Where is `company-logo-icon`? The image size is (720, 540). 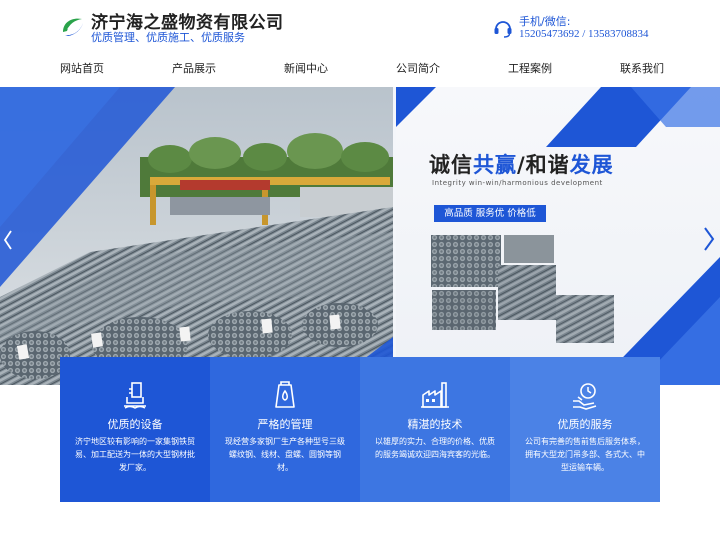 company-logo-icon is located at coordinates (73, 27).